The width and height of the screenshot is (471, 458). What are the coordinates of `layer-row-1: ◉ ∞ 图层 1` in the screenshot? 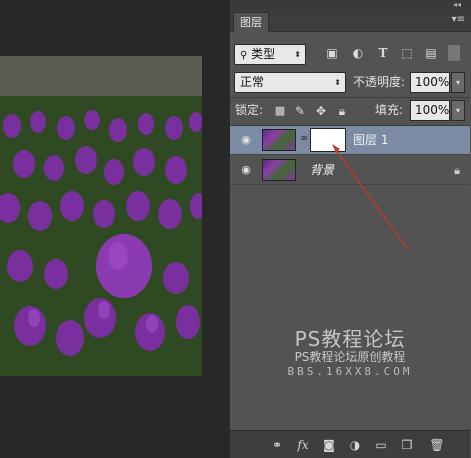 It's located at (350, 140).